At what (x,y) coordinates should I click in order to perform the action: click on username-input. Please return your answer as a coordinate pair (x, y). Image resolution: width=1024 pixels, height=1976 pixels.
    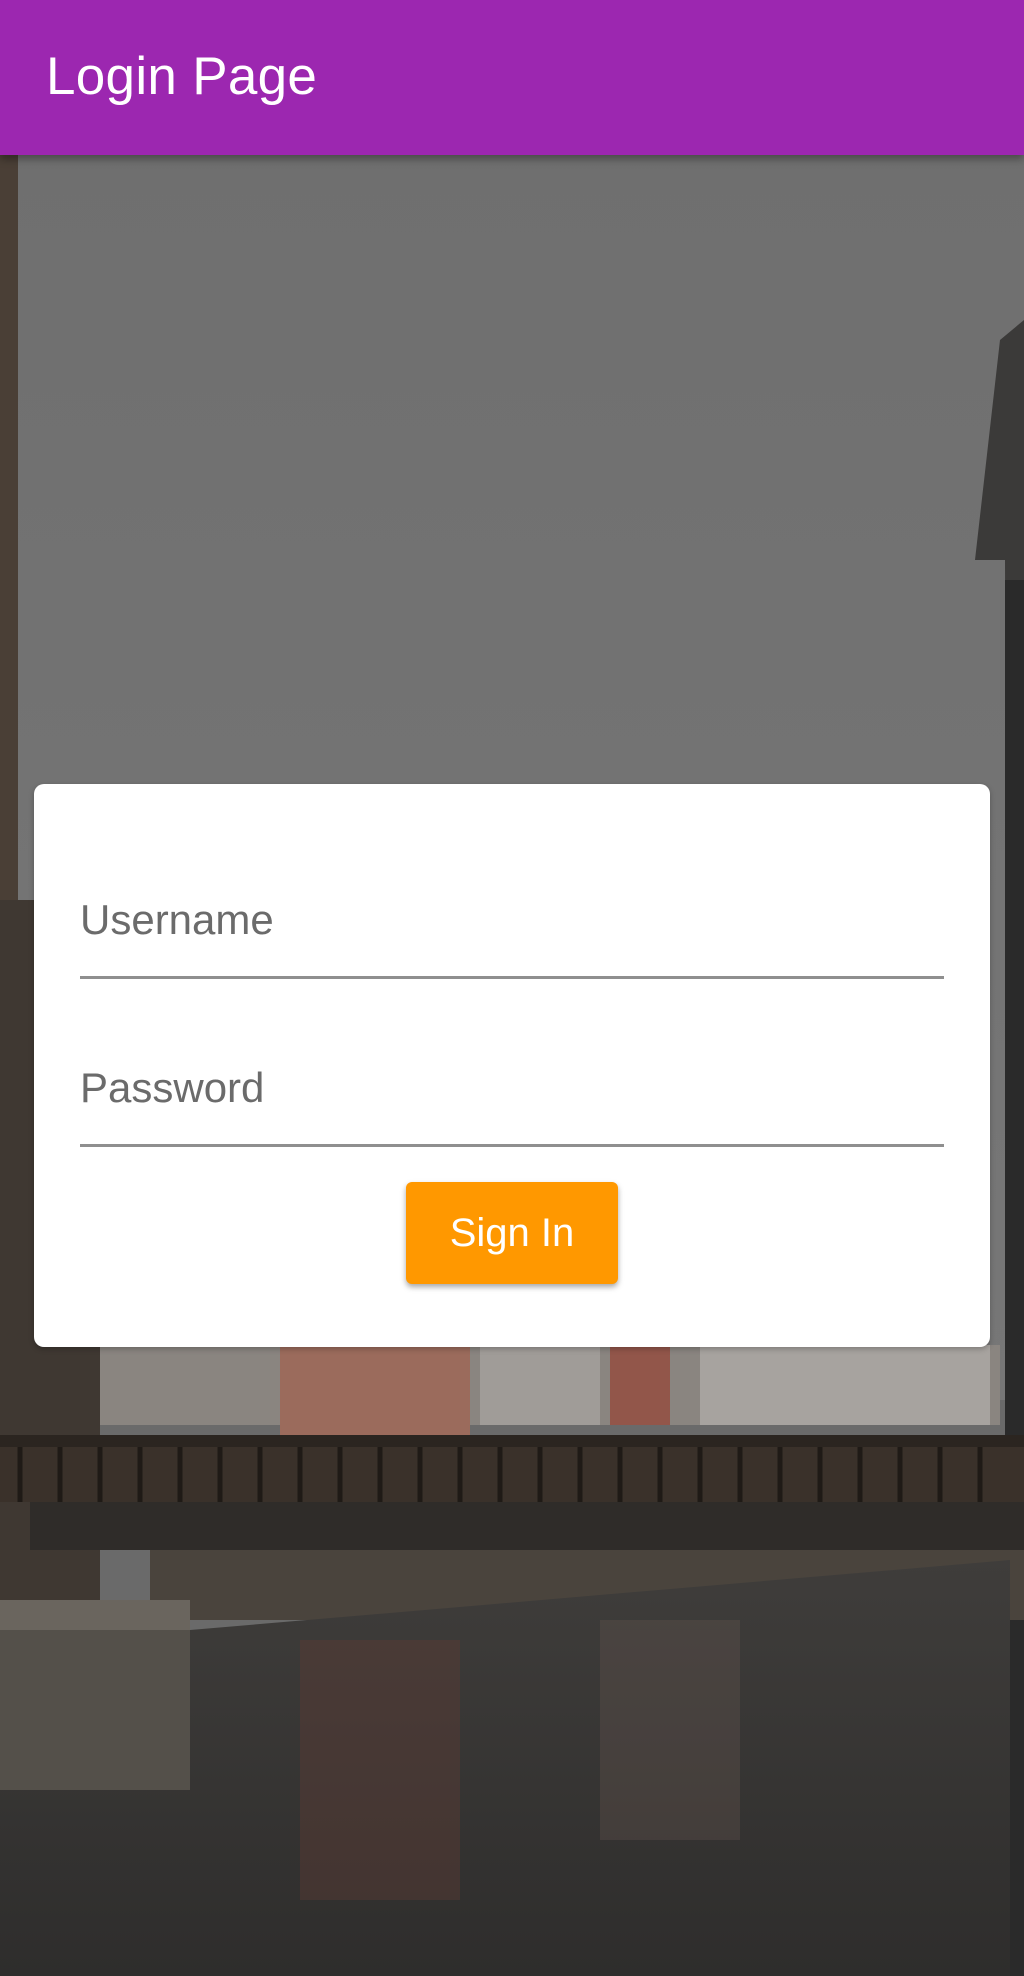
    Looking at the image, I should click on (512, 928).